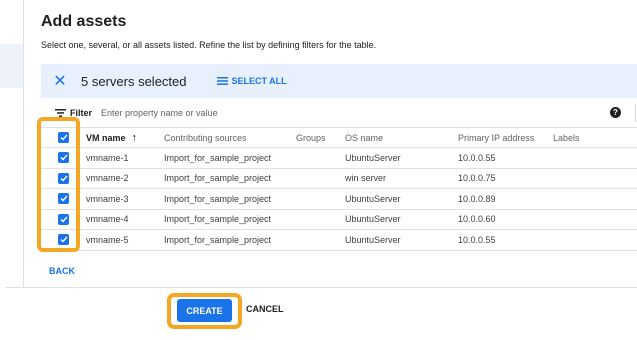 This screenshot has height=340, width=637. Describe the element at coordinates (84, 21) in the screenshot. I see `page-title: Add assets` at that location.